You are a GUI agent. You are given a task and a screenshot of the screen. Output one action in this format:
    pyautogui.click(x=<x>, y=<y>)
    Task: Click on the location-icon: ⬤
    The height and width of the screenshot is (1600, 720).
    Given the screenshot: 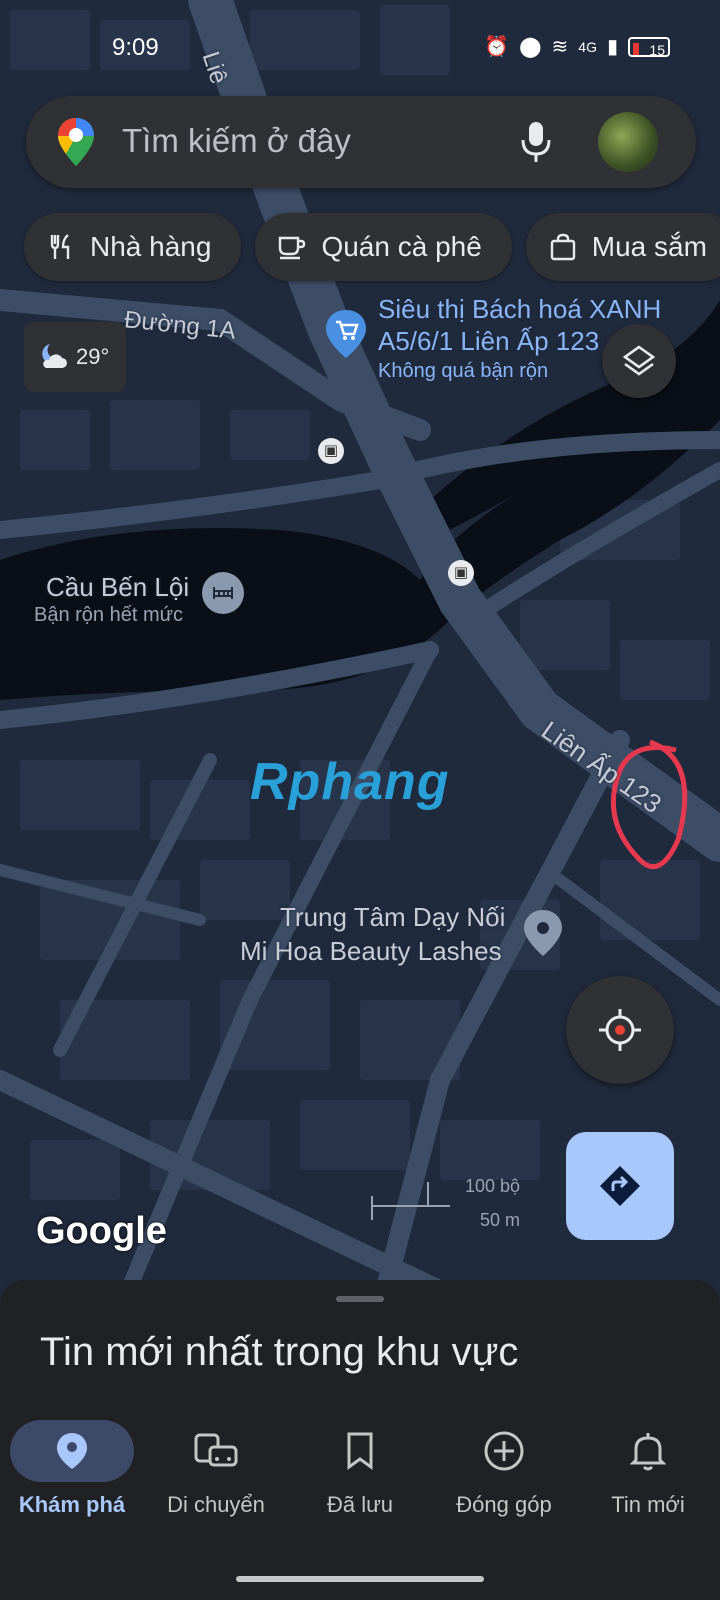 What is the action you would take?
    pyautogui.click(x=530, y=47)
    